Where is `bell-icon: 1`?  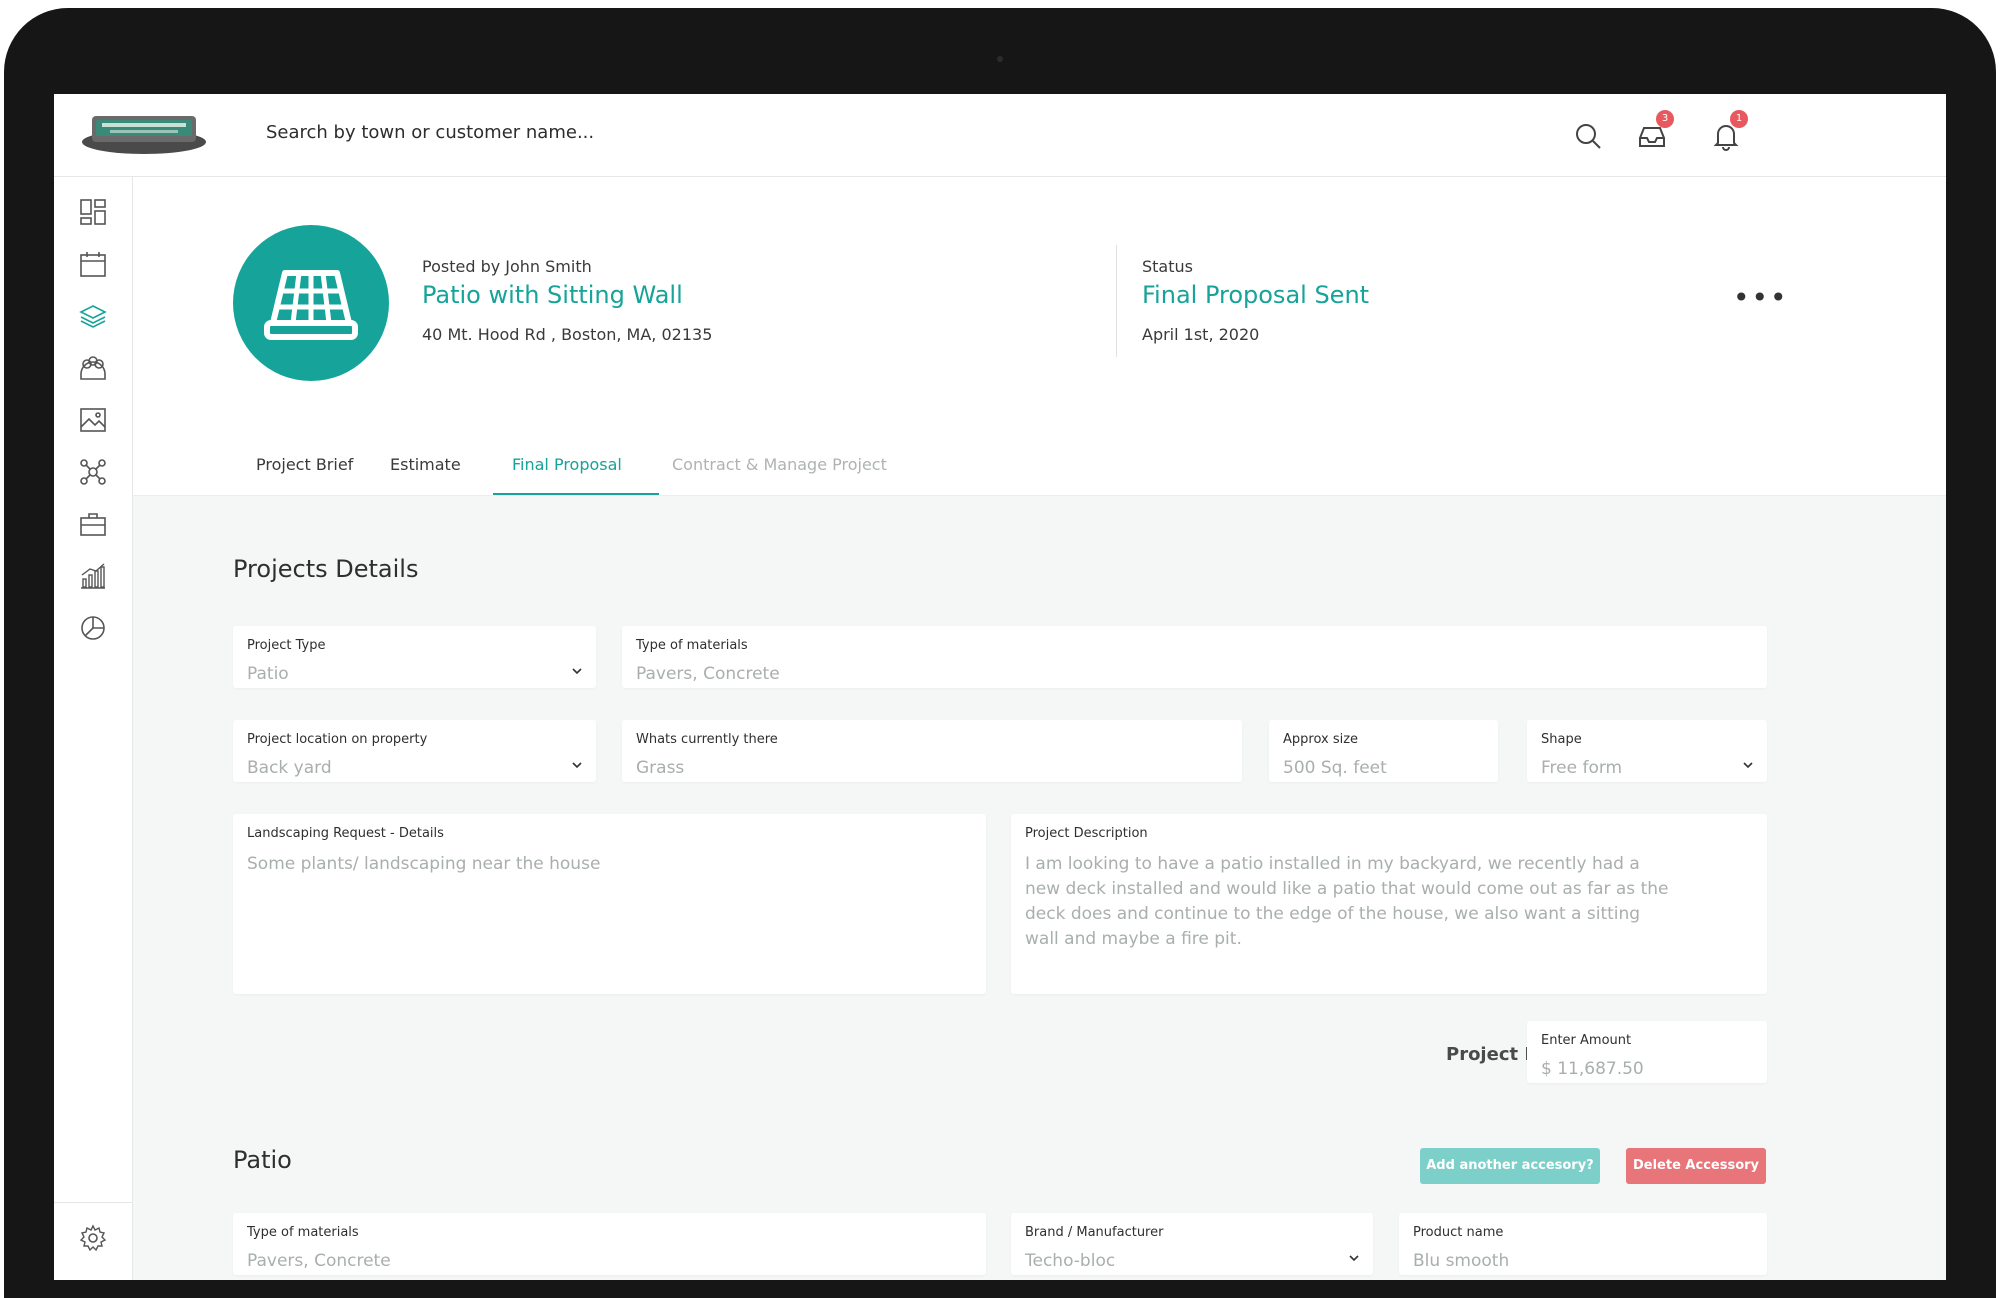 bell-icon: 1 is located at coordinates (1728, 132).